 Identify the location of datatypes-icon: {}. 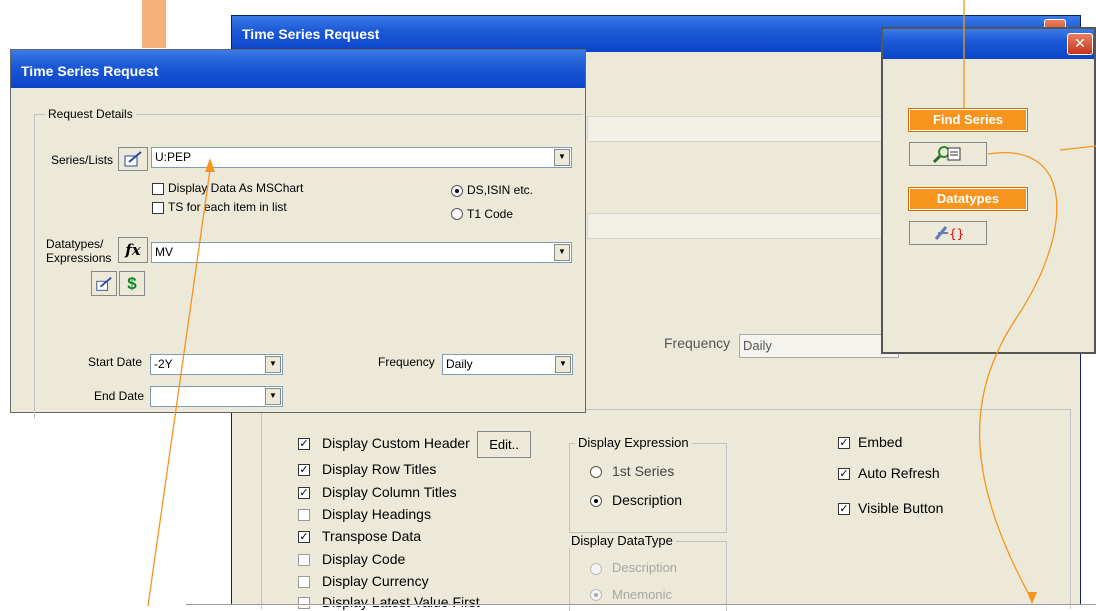
(949, 233).